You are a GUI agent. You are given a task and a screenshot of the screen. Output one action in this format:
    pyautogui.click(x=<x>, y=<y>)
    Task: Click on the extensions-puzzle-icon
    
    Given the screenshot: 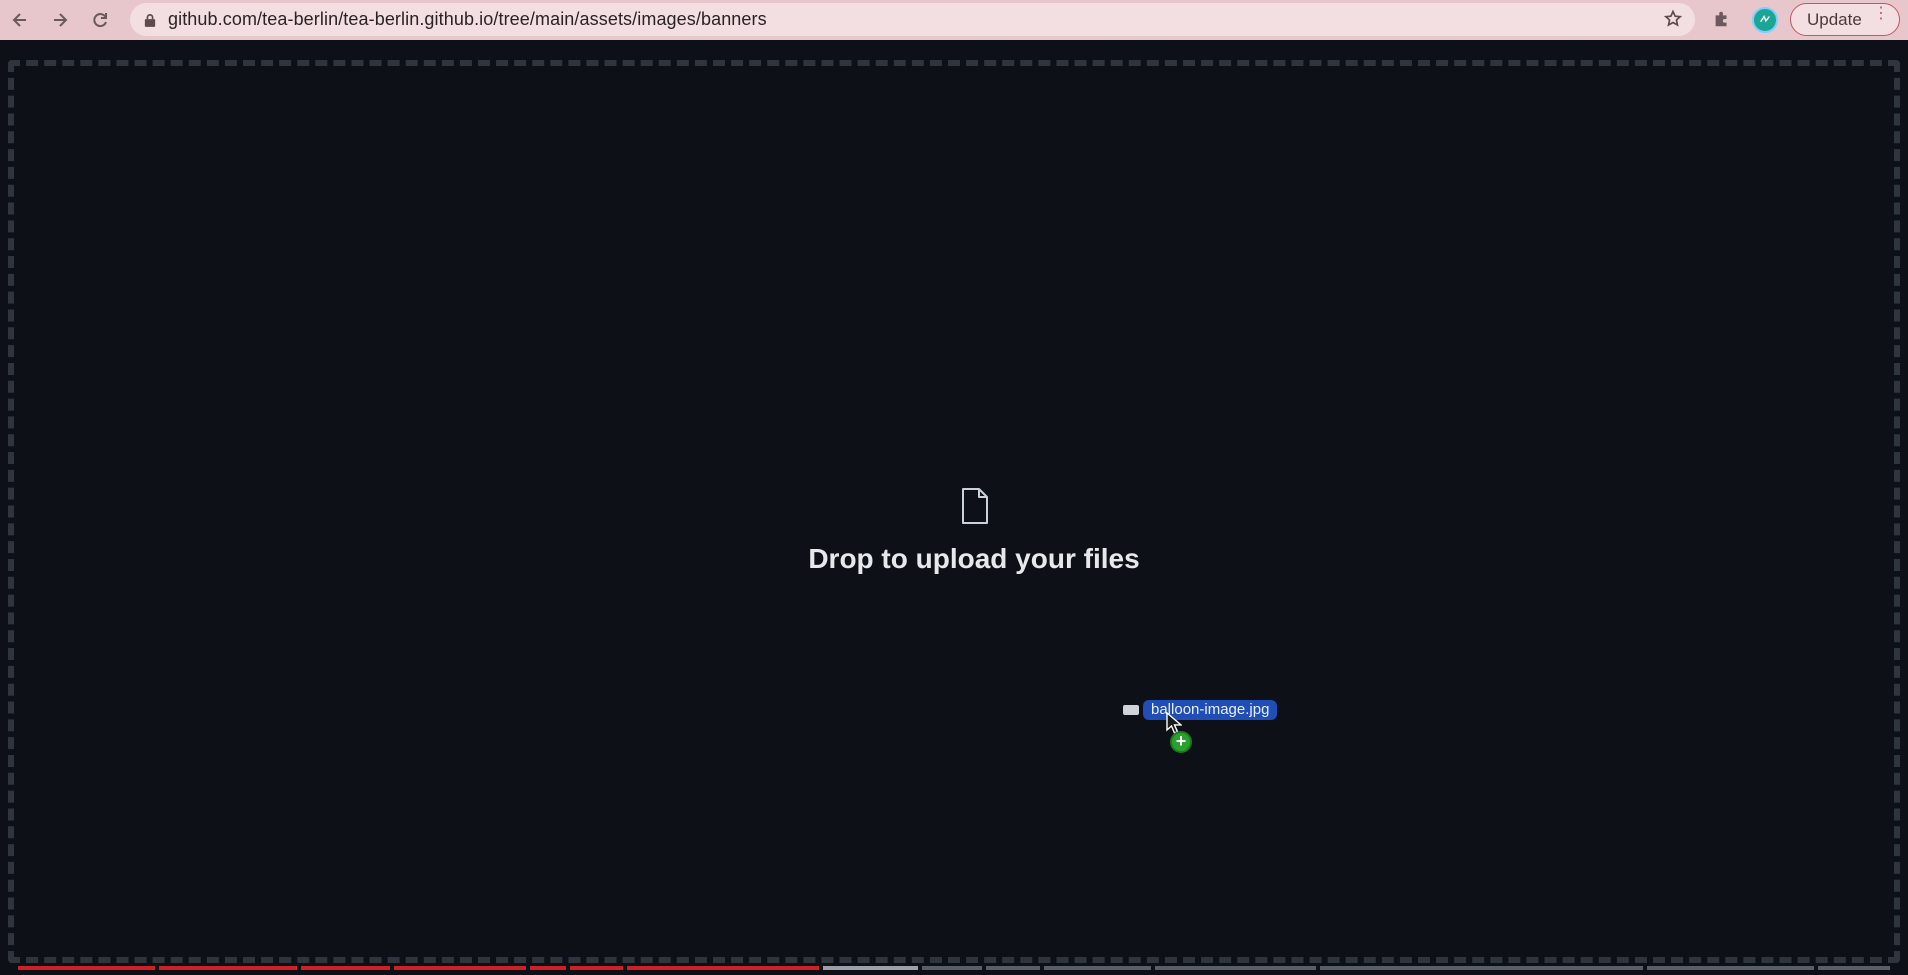 What is the action you would take?
    pyautogui.click(x=1723, y=20)
    